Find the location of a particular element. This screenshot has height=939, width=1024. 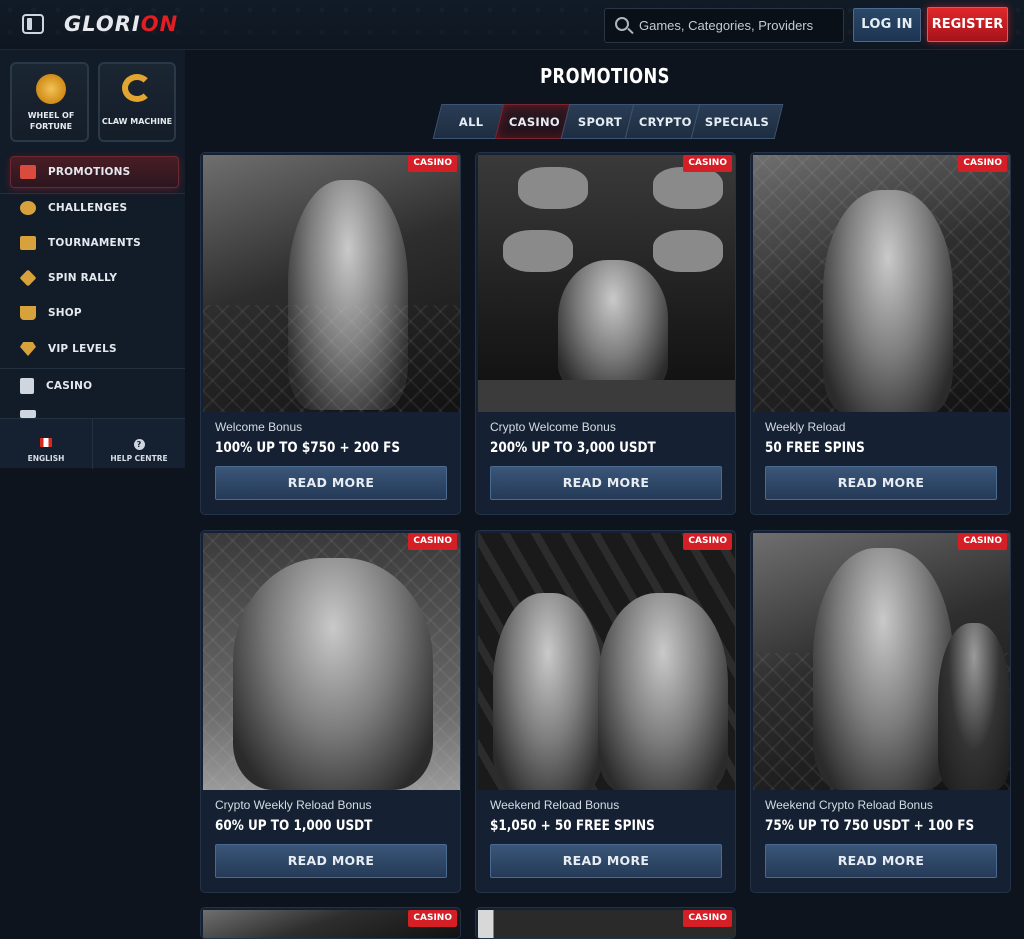

register-button: REGISTER is located at coordinates (967, 24).